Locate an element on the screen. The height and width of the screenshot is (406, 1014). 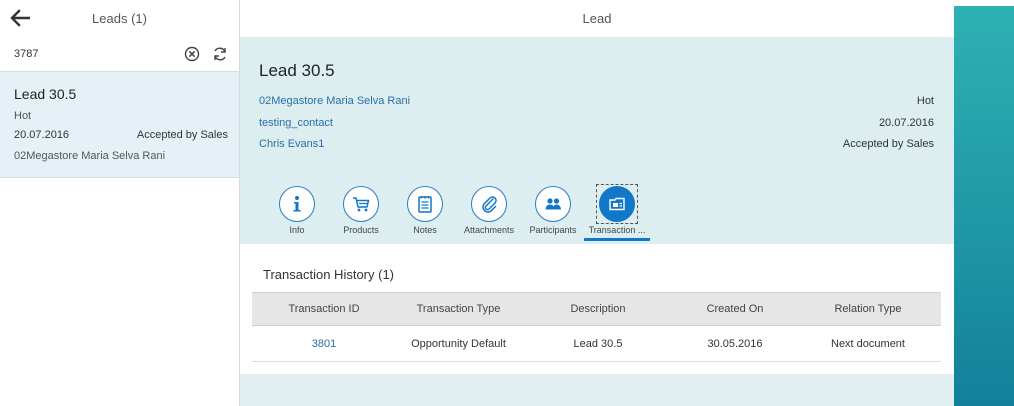
transaction-id-link: 3801 is located at coordinates (324, 344).